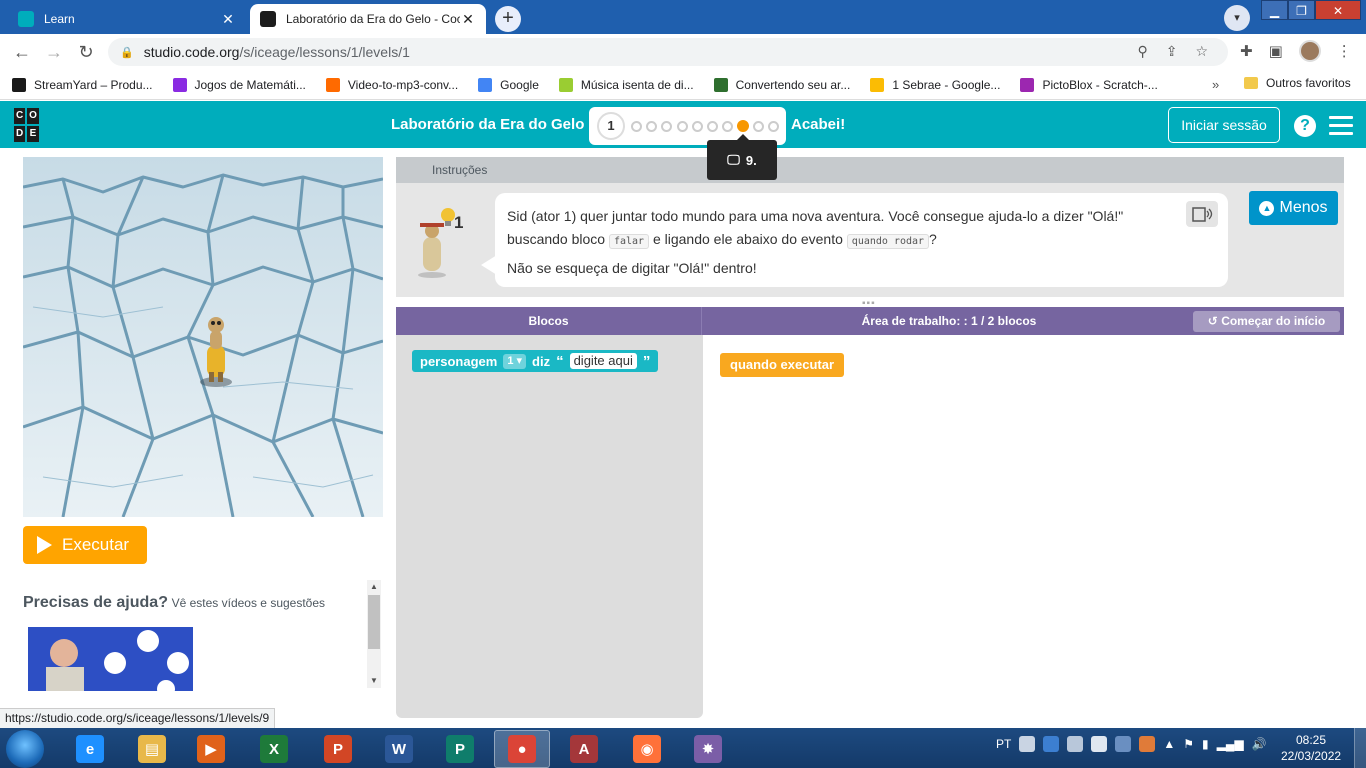 This screenshot has height=768, width=1366. I want to click on taskbar-chrome: ●, so click(522, 749).